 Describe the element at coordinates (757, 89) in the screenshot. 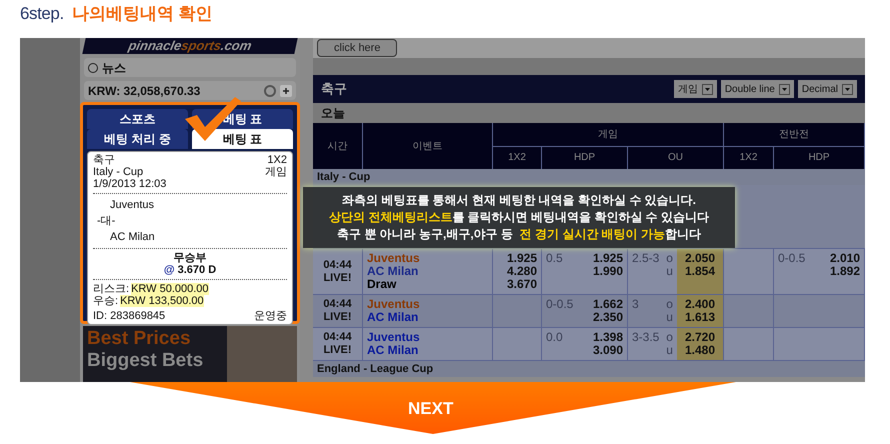

I see `view-select: Double line` at that location.